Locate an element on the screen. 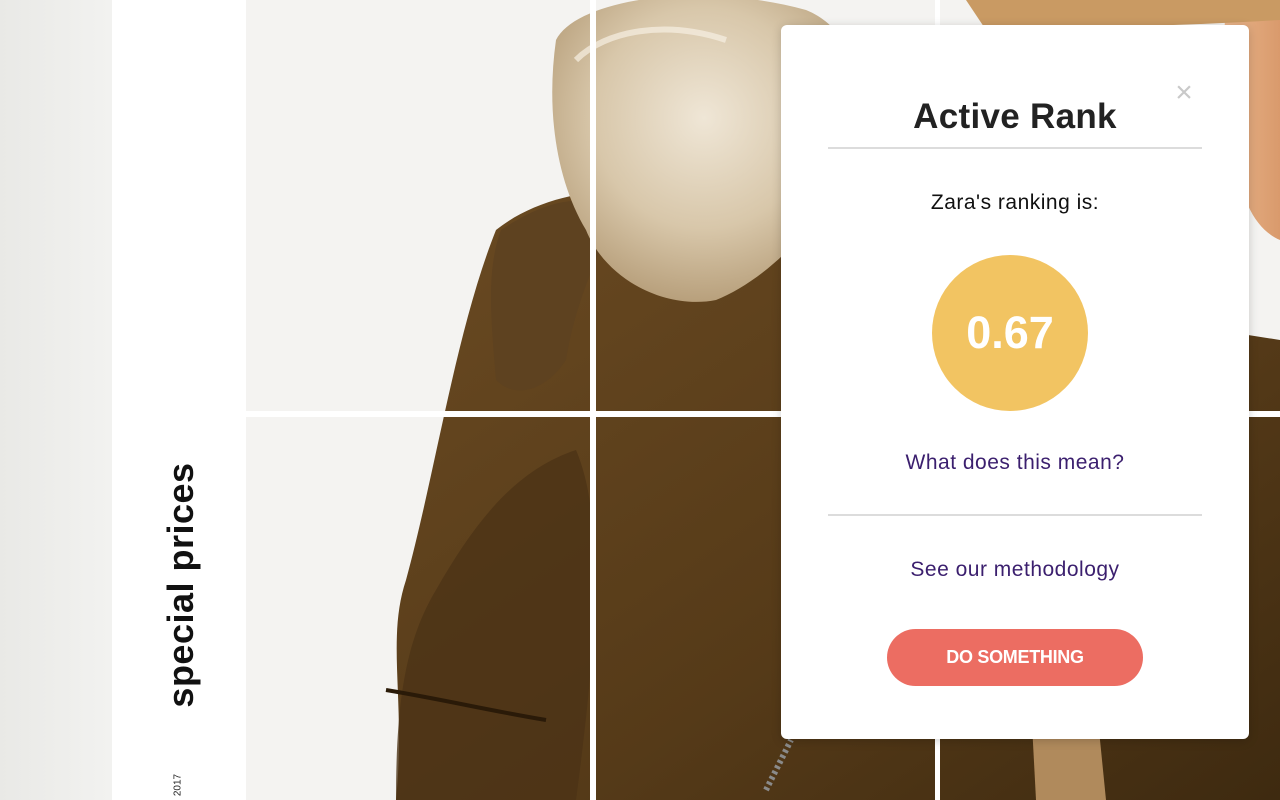 This screenshot has height=800, width=1280. what-does-this-mean-link: What does this mean? is located at coordinates (1015, 463).